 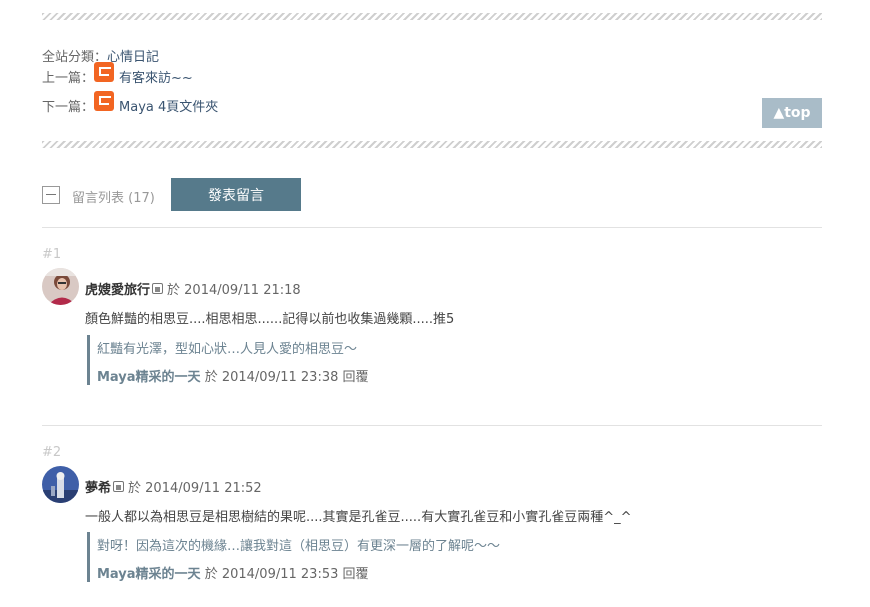 What do you see at coordinates (270, 319) in the screenshot?
I see `comment-text: 顏色鮮豔的相思豆....相思相思......記得以前也收集過幾顆.....推5` at bounding box center [270, 319].